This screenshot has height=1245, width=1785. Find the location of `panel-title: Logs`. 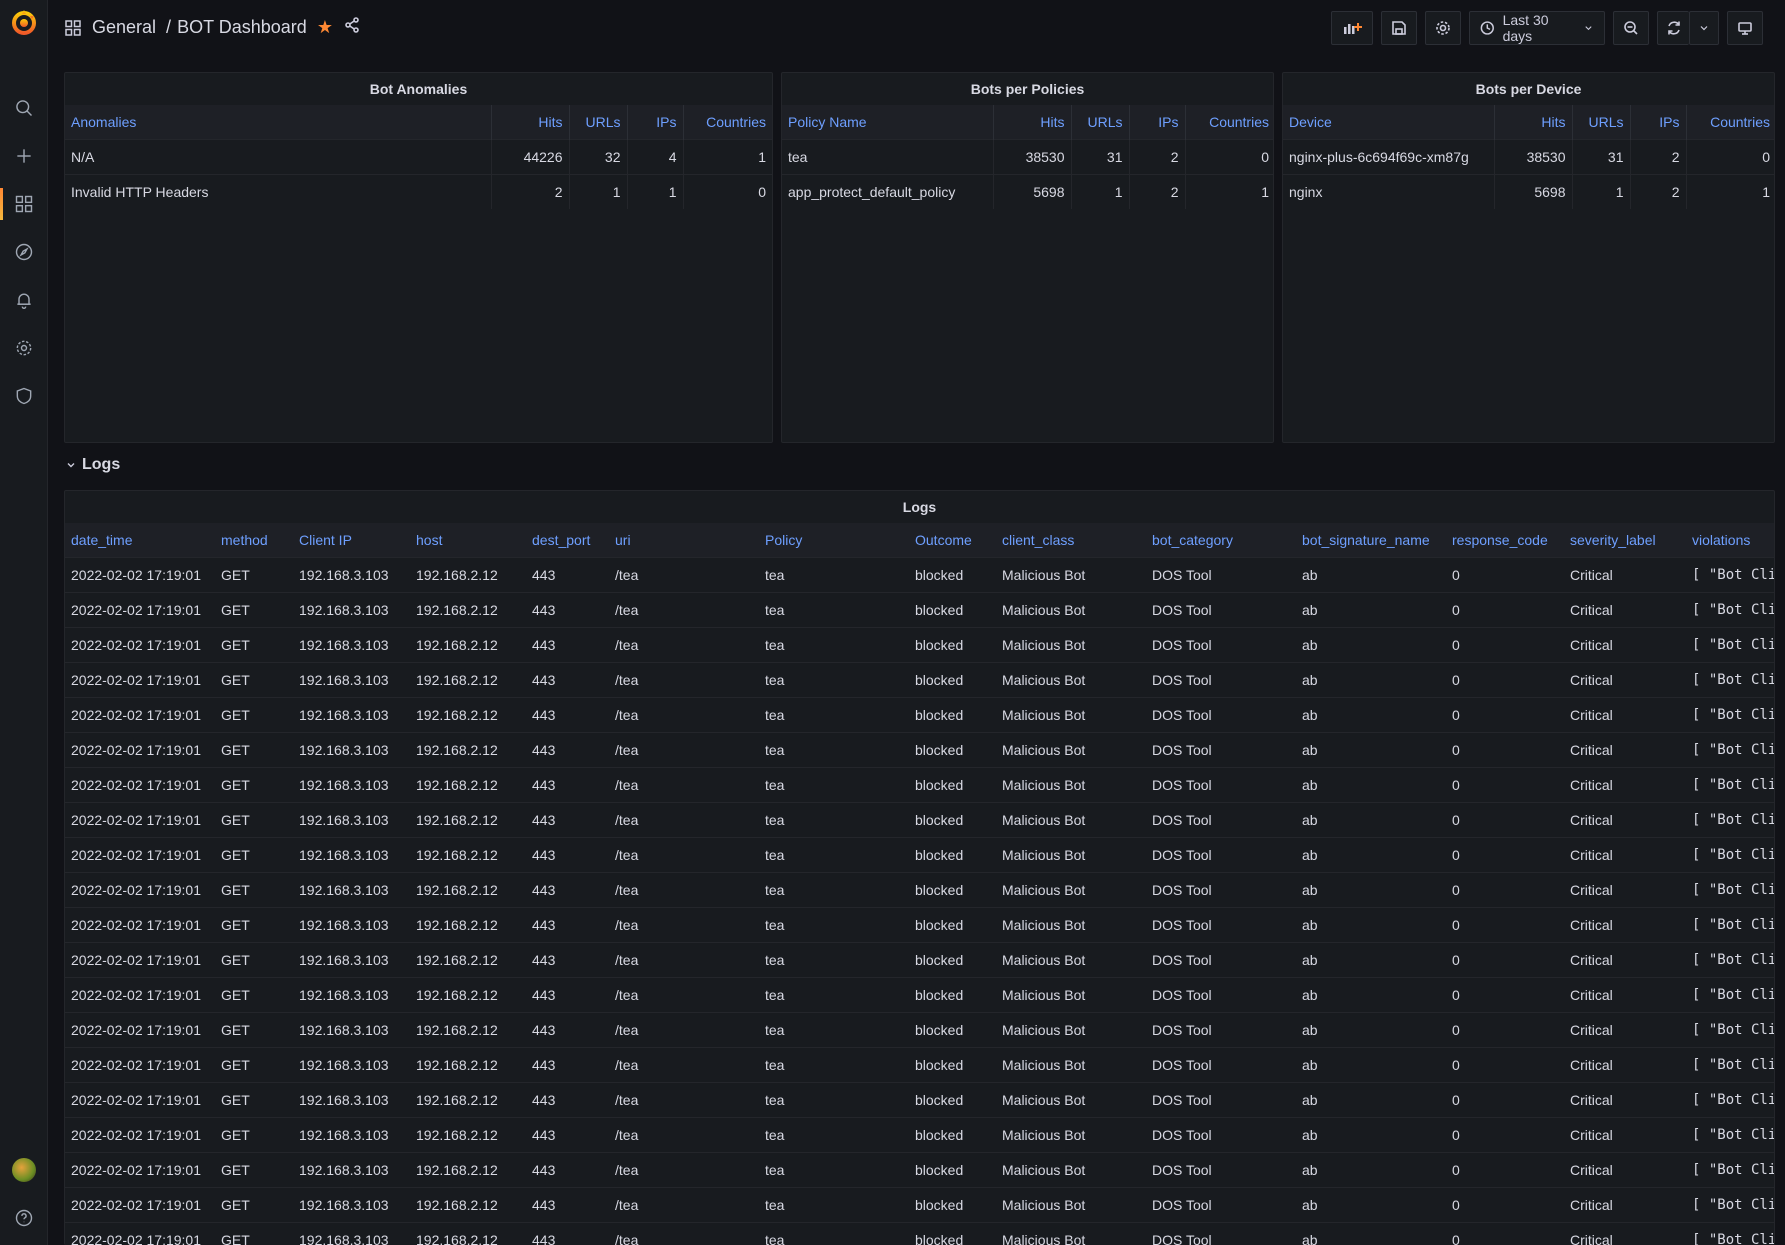

panel-title: Logs is located at coordinates (919, 507).